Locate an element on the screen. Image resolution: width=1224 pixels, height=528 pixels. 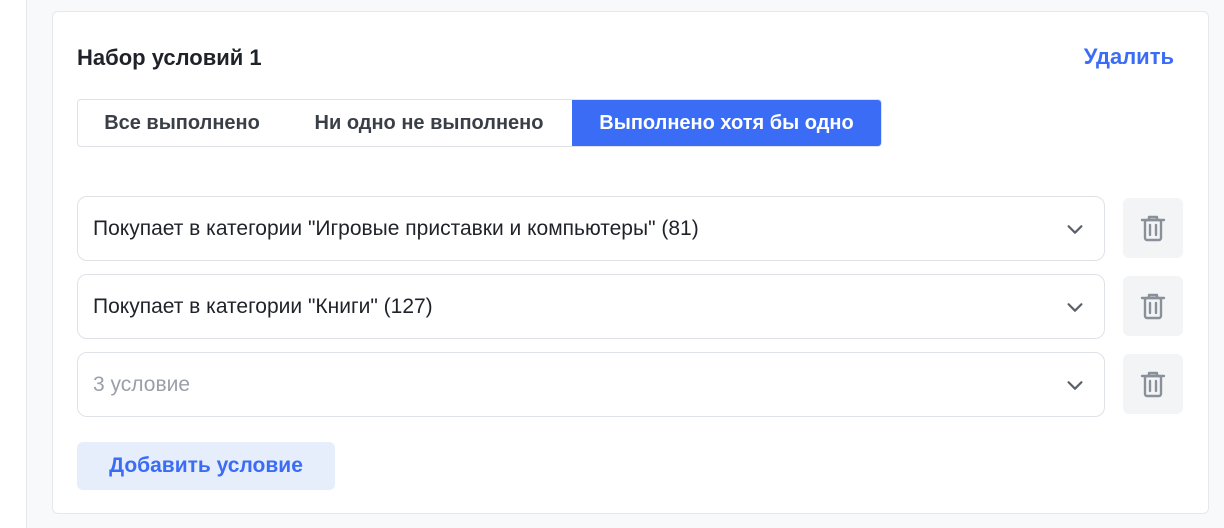
delete-condition-1-button is located at coordinates (1153, 228).